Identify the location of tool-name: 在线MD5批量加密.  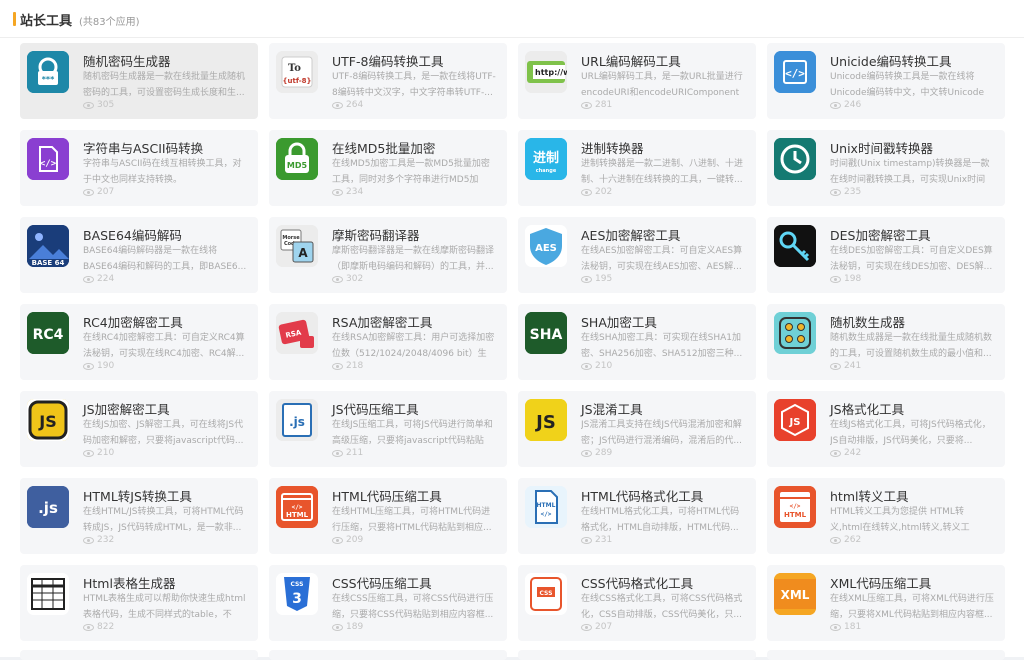
(383, 147).